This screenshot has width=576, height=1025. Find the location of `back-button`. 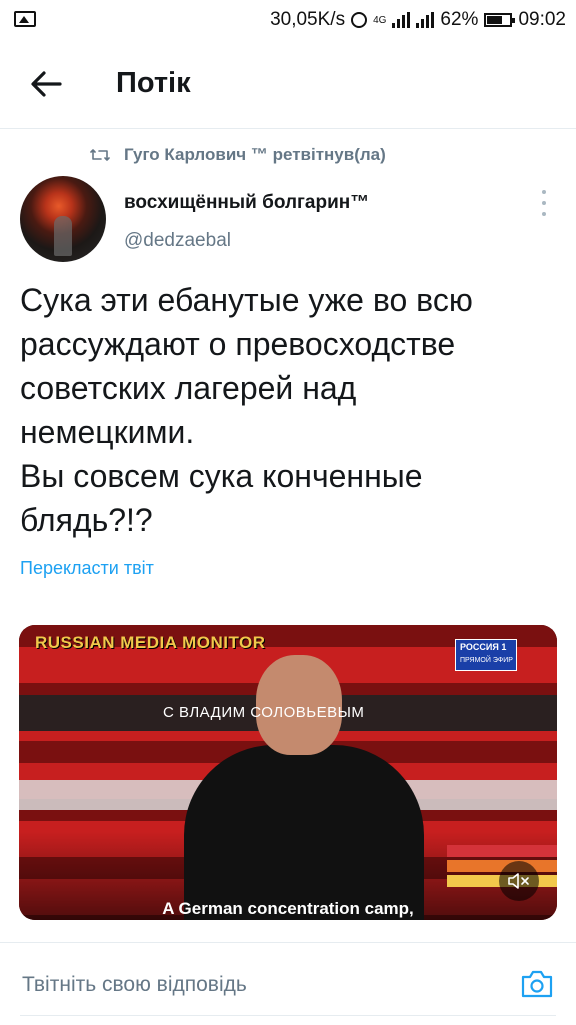

back-button is located at coordinates (46, 84).